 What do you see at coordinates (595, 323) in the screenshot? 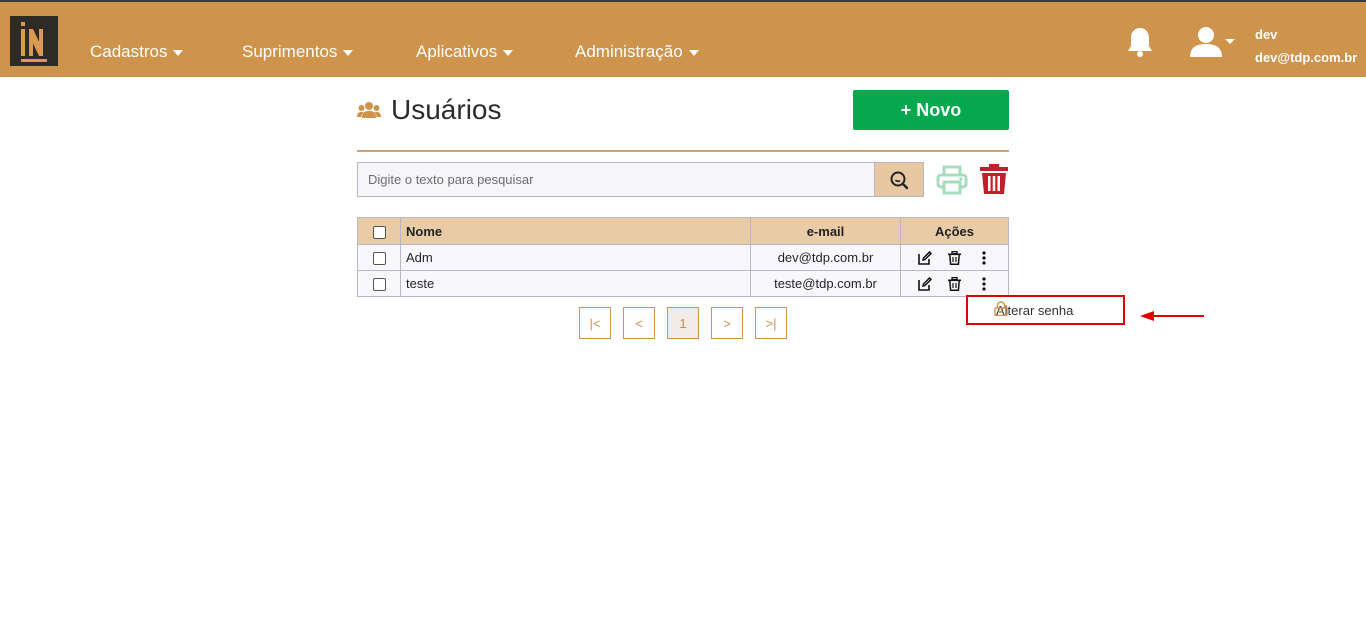
I see `first-page-button: |<` at bounding box center [595, 323].